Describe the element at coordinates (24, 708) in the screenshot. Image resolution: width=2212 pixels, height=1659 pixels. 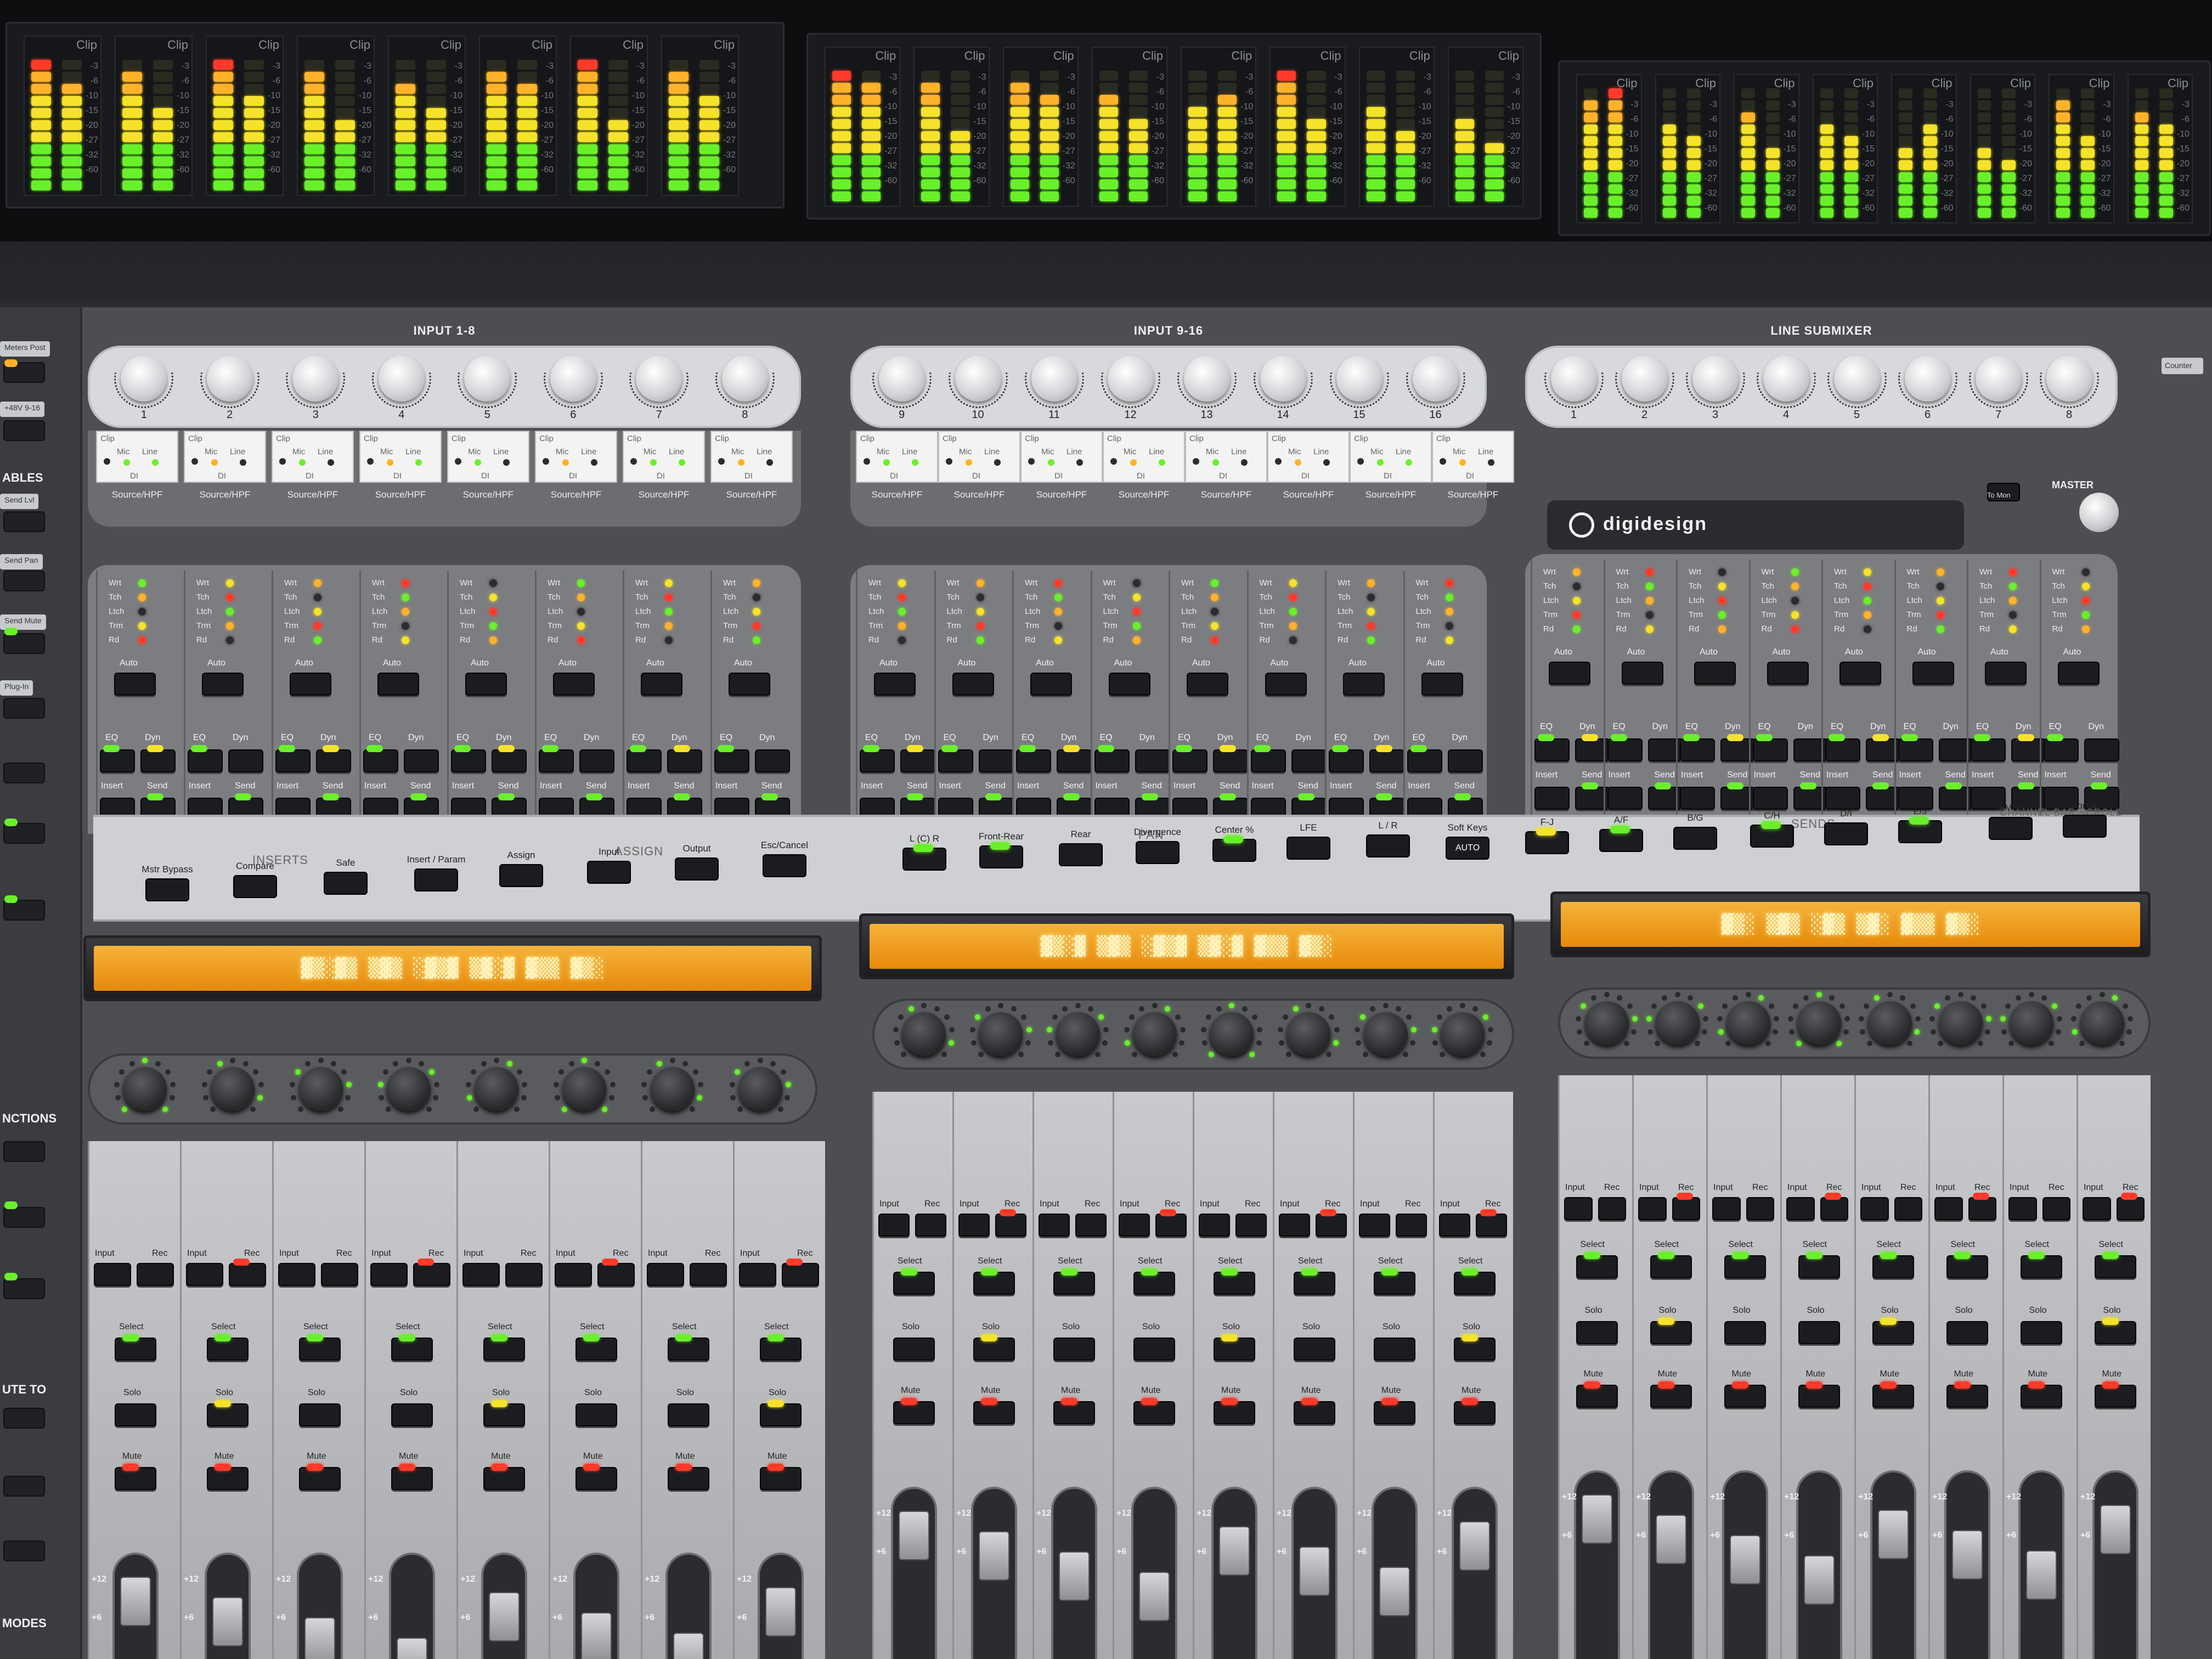
I see `plug-in-button` at that location.